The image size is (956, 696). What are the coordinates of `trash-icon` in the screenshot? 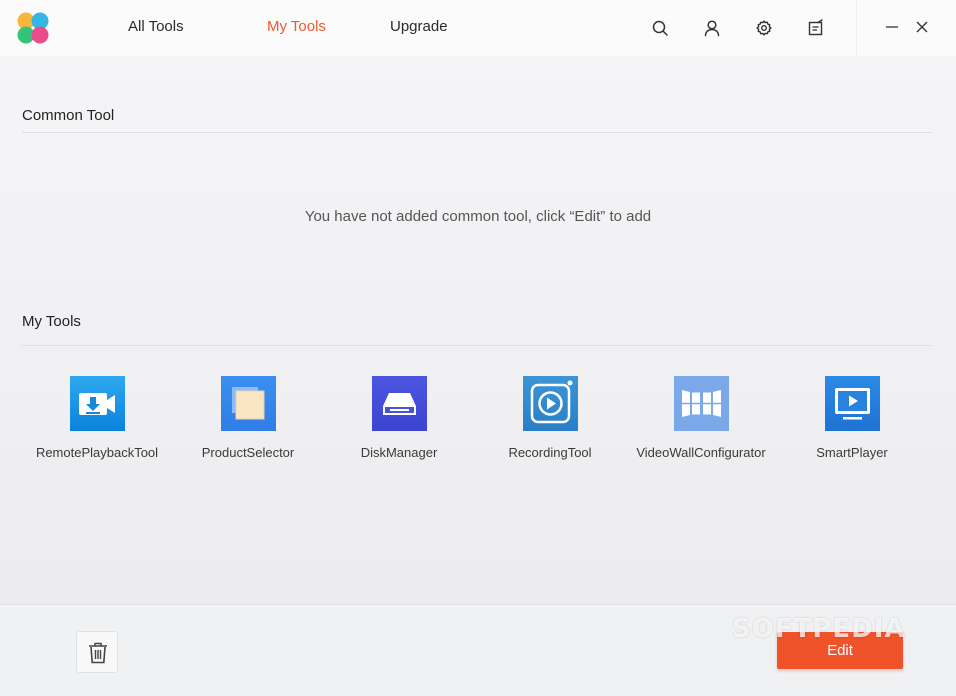 It's located at (98, 653).